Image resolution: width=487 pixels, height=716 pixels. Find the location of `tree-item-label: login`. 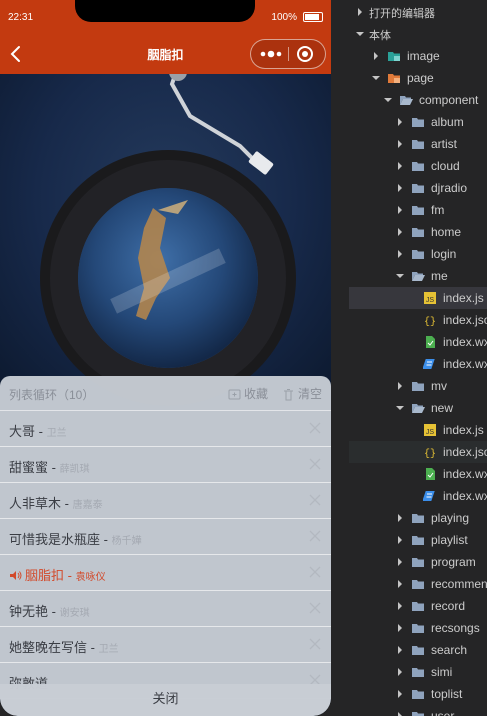

tree-item-label: login is located at coordinates (444, 254).